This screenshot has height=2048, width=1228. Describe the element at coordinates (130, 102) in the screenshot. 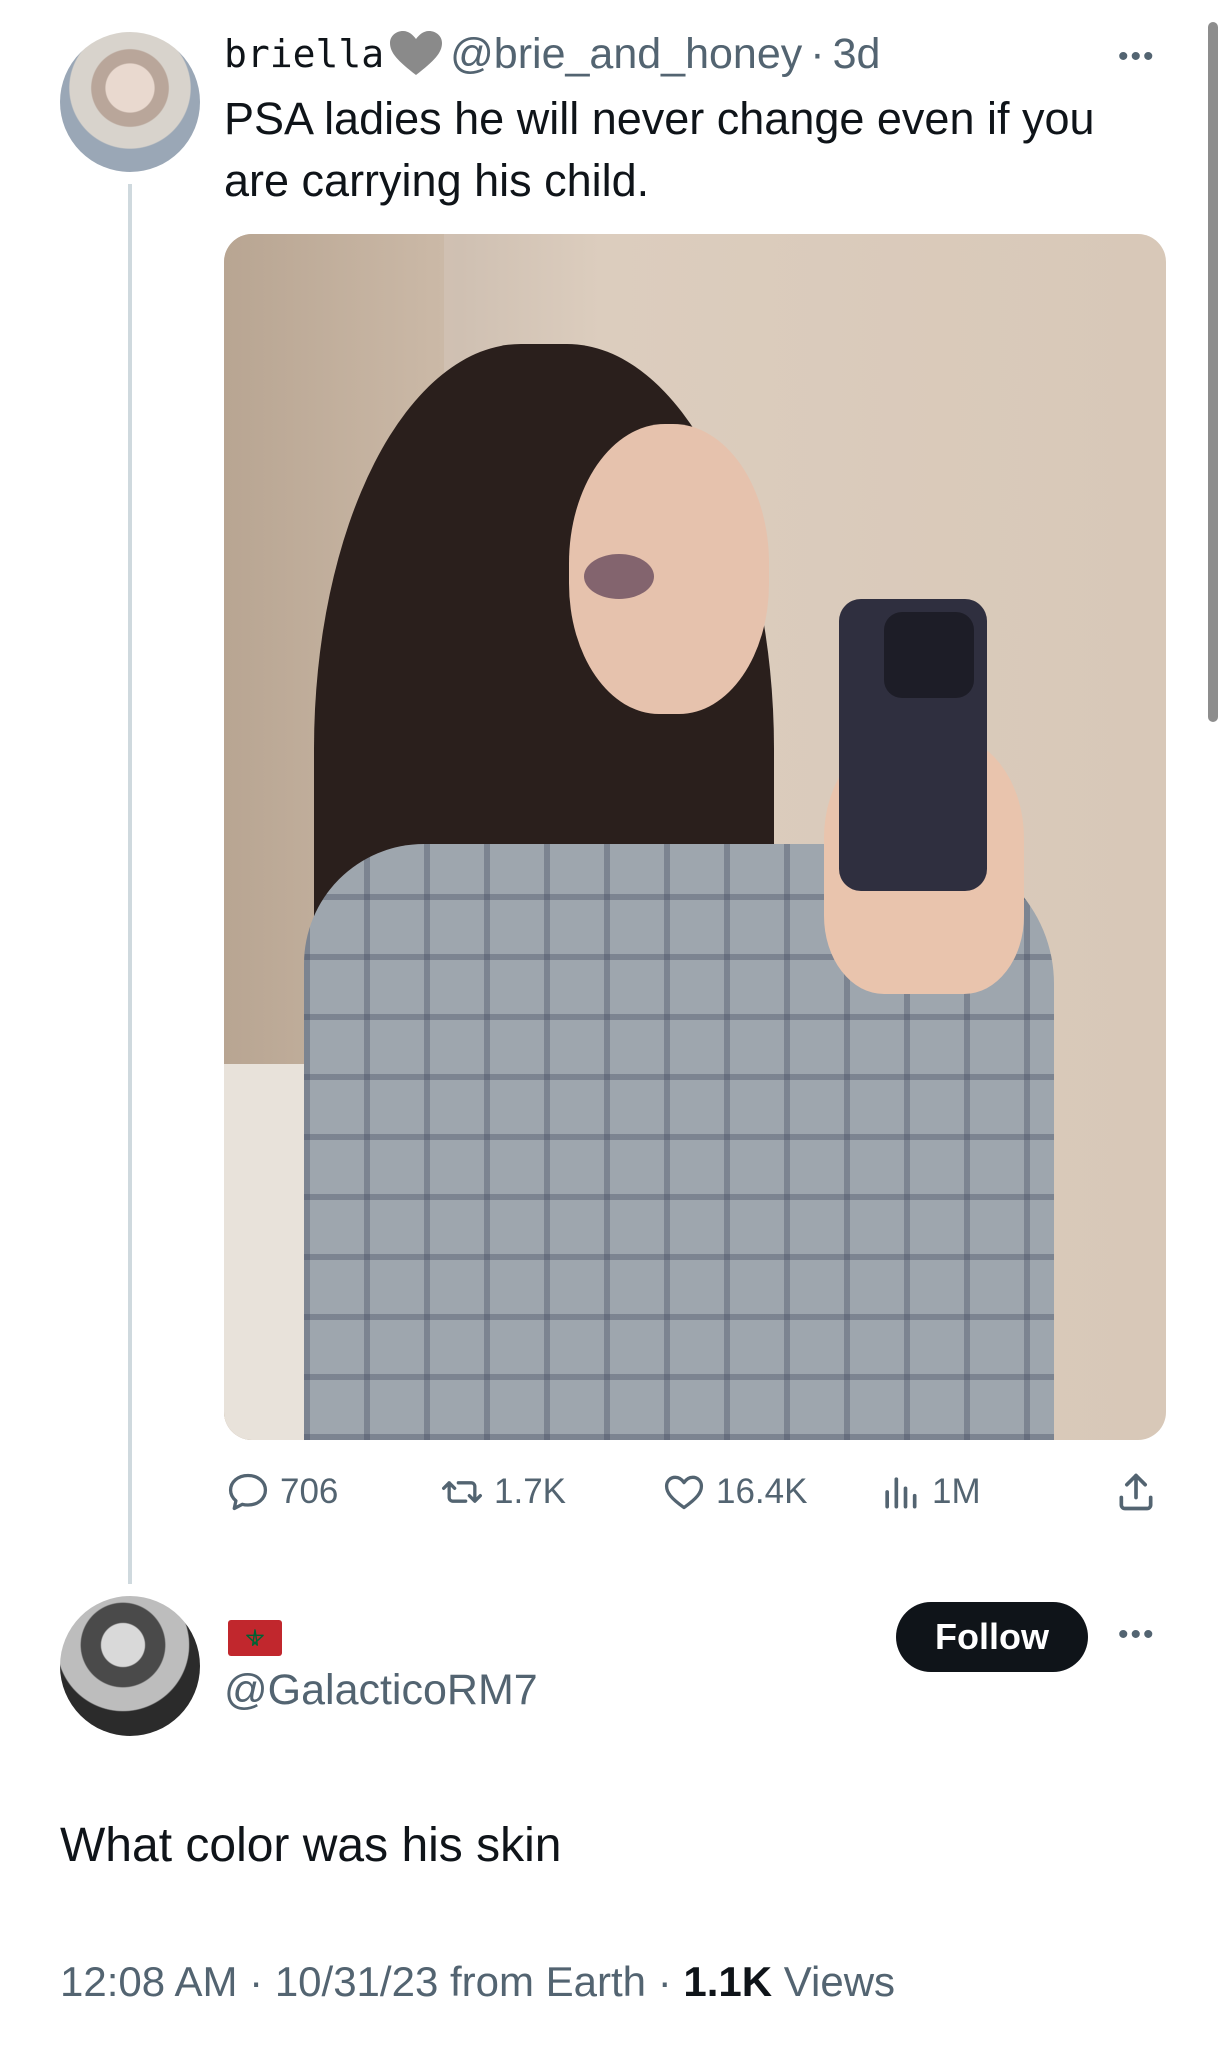

I see `avatar` at that location.